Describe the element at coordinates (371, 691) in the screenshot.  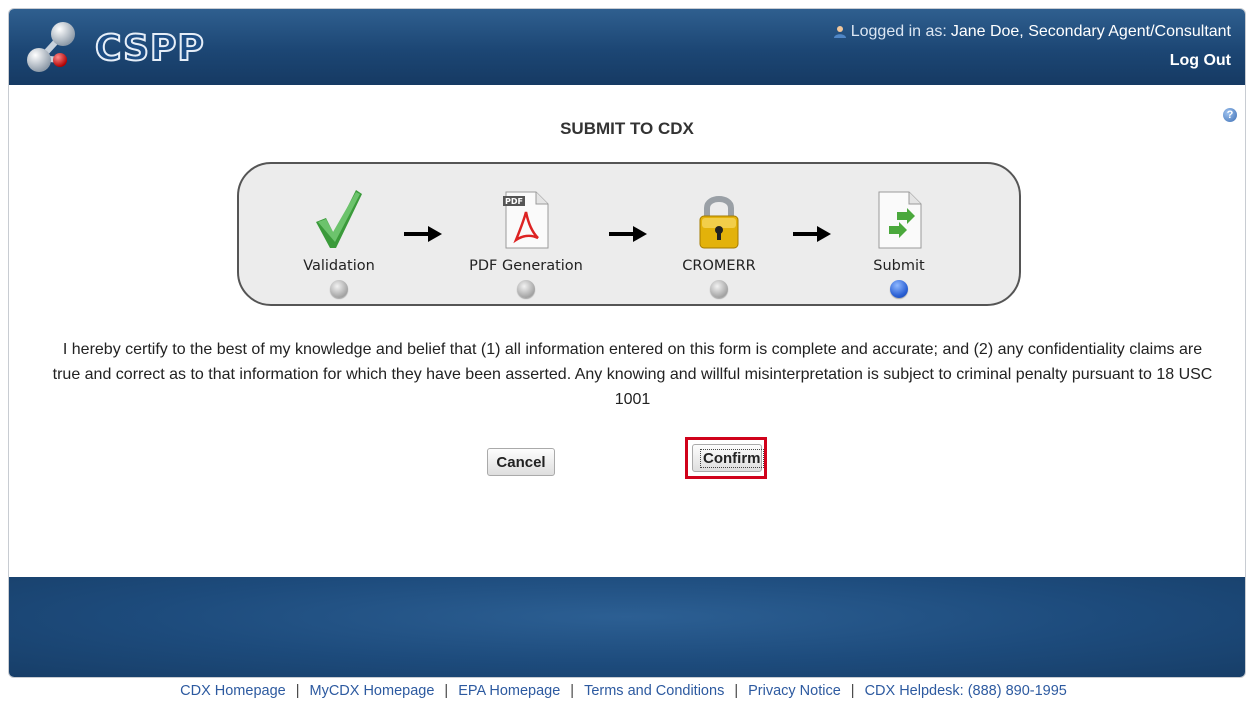
I see `footer-link-mycdx-homepage: MyCDX Homepage` at that location.